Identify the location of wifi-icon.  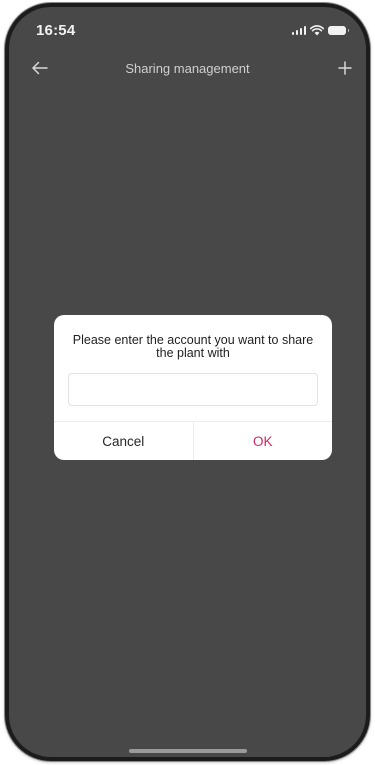
(317, 29).